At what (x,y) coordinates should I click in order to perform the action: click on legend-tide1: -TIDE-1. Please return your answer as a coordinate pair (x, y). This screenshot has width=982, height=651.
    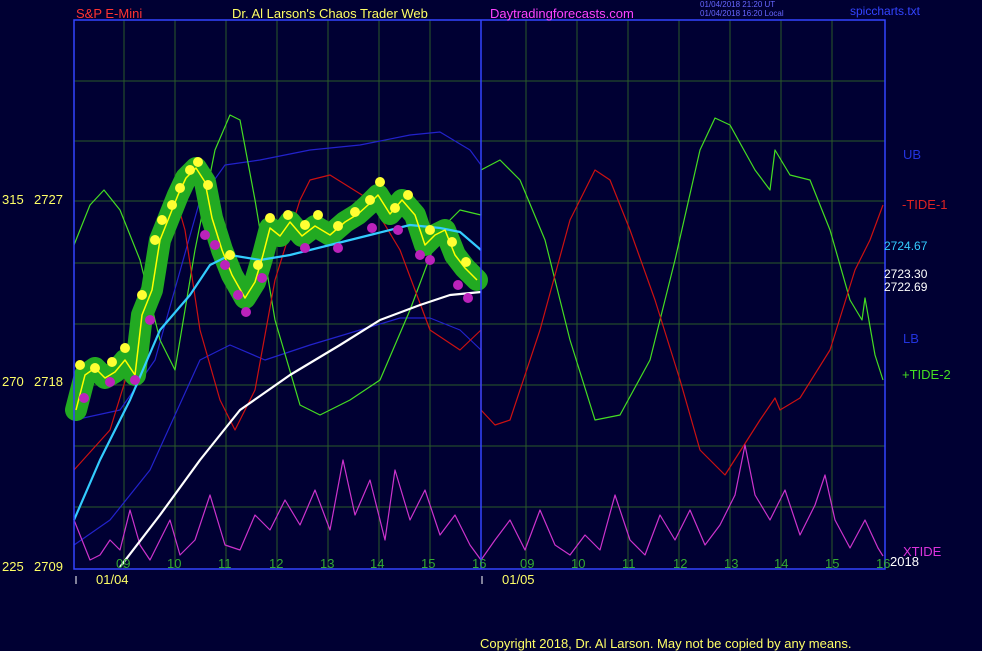
    Looking at the image, I should click on (925, 204).